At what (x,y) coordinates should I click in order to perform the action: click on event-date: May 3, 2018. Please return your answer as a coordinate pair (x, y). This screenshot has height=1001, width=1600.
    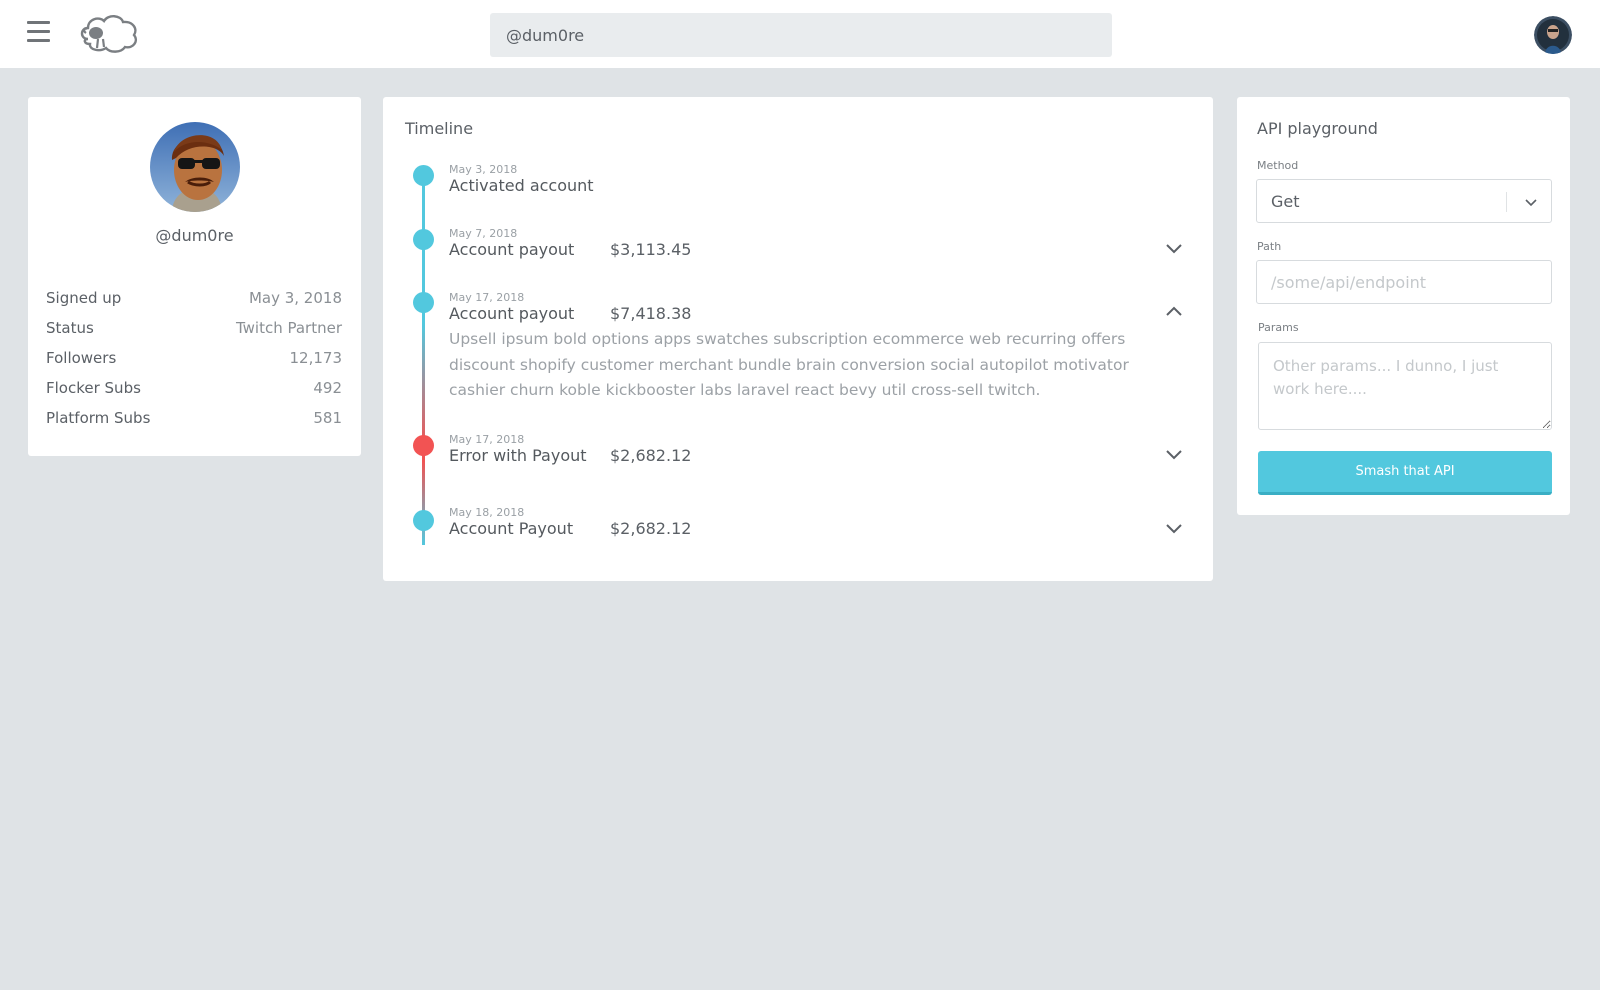
    Looking at the image, I should click on (483, 169).